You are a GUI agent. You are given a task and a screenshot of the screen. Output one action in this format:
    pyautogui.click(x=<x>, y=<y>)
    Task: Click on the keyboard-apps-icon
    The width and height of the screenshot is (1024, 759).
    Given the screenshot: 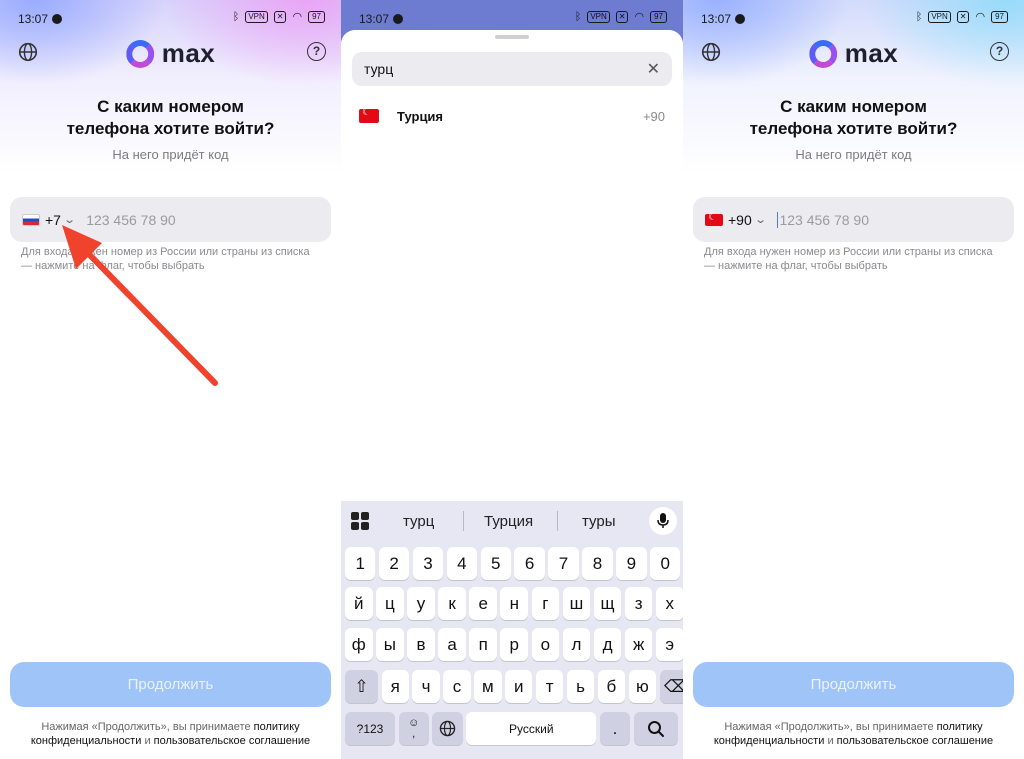 What is the action you would take?
    pyautogui.click(x=360, y=521)
    